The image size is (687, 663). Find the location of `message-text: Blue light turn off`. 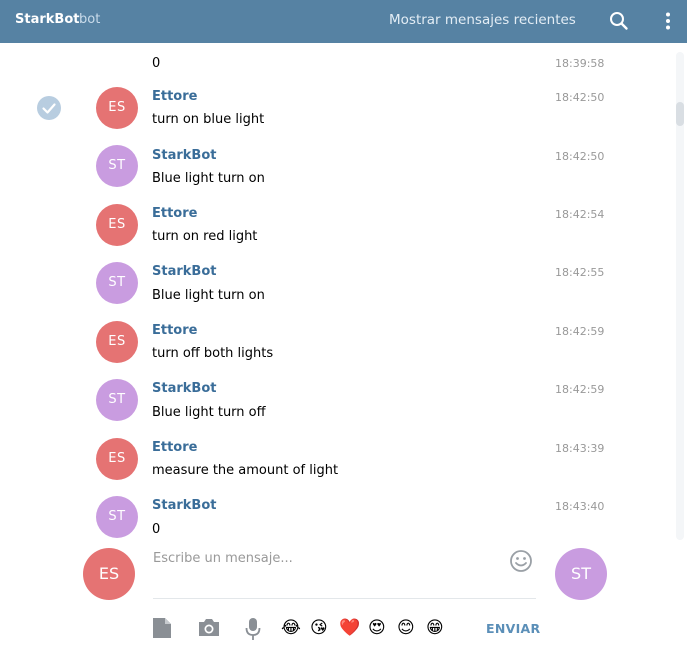

message-text: Blue light turn off is located at coordinates (209, 412).